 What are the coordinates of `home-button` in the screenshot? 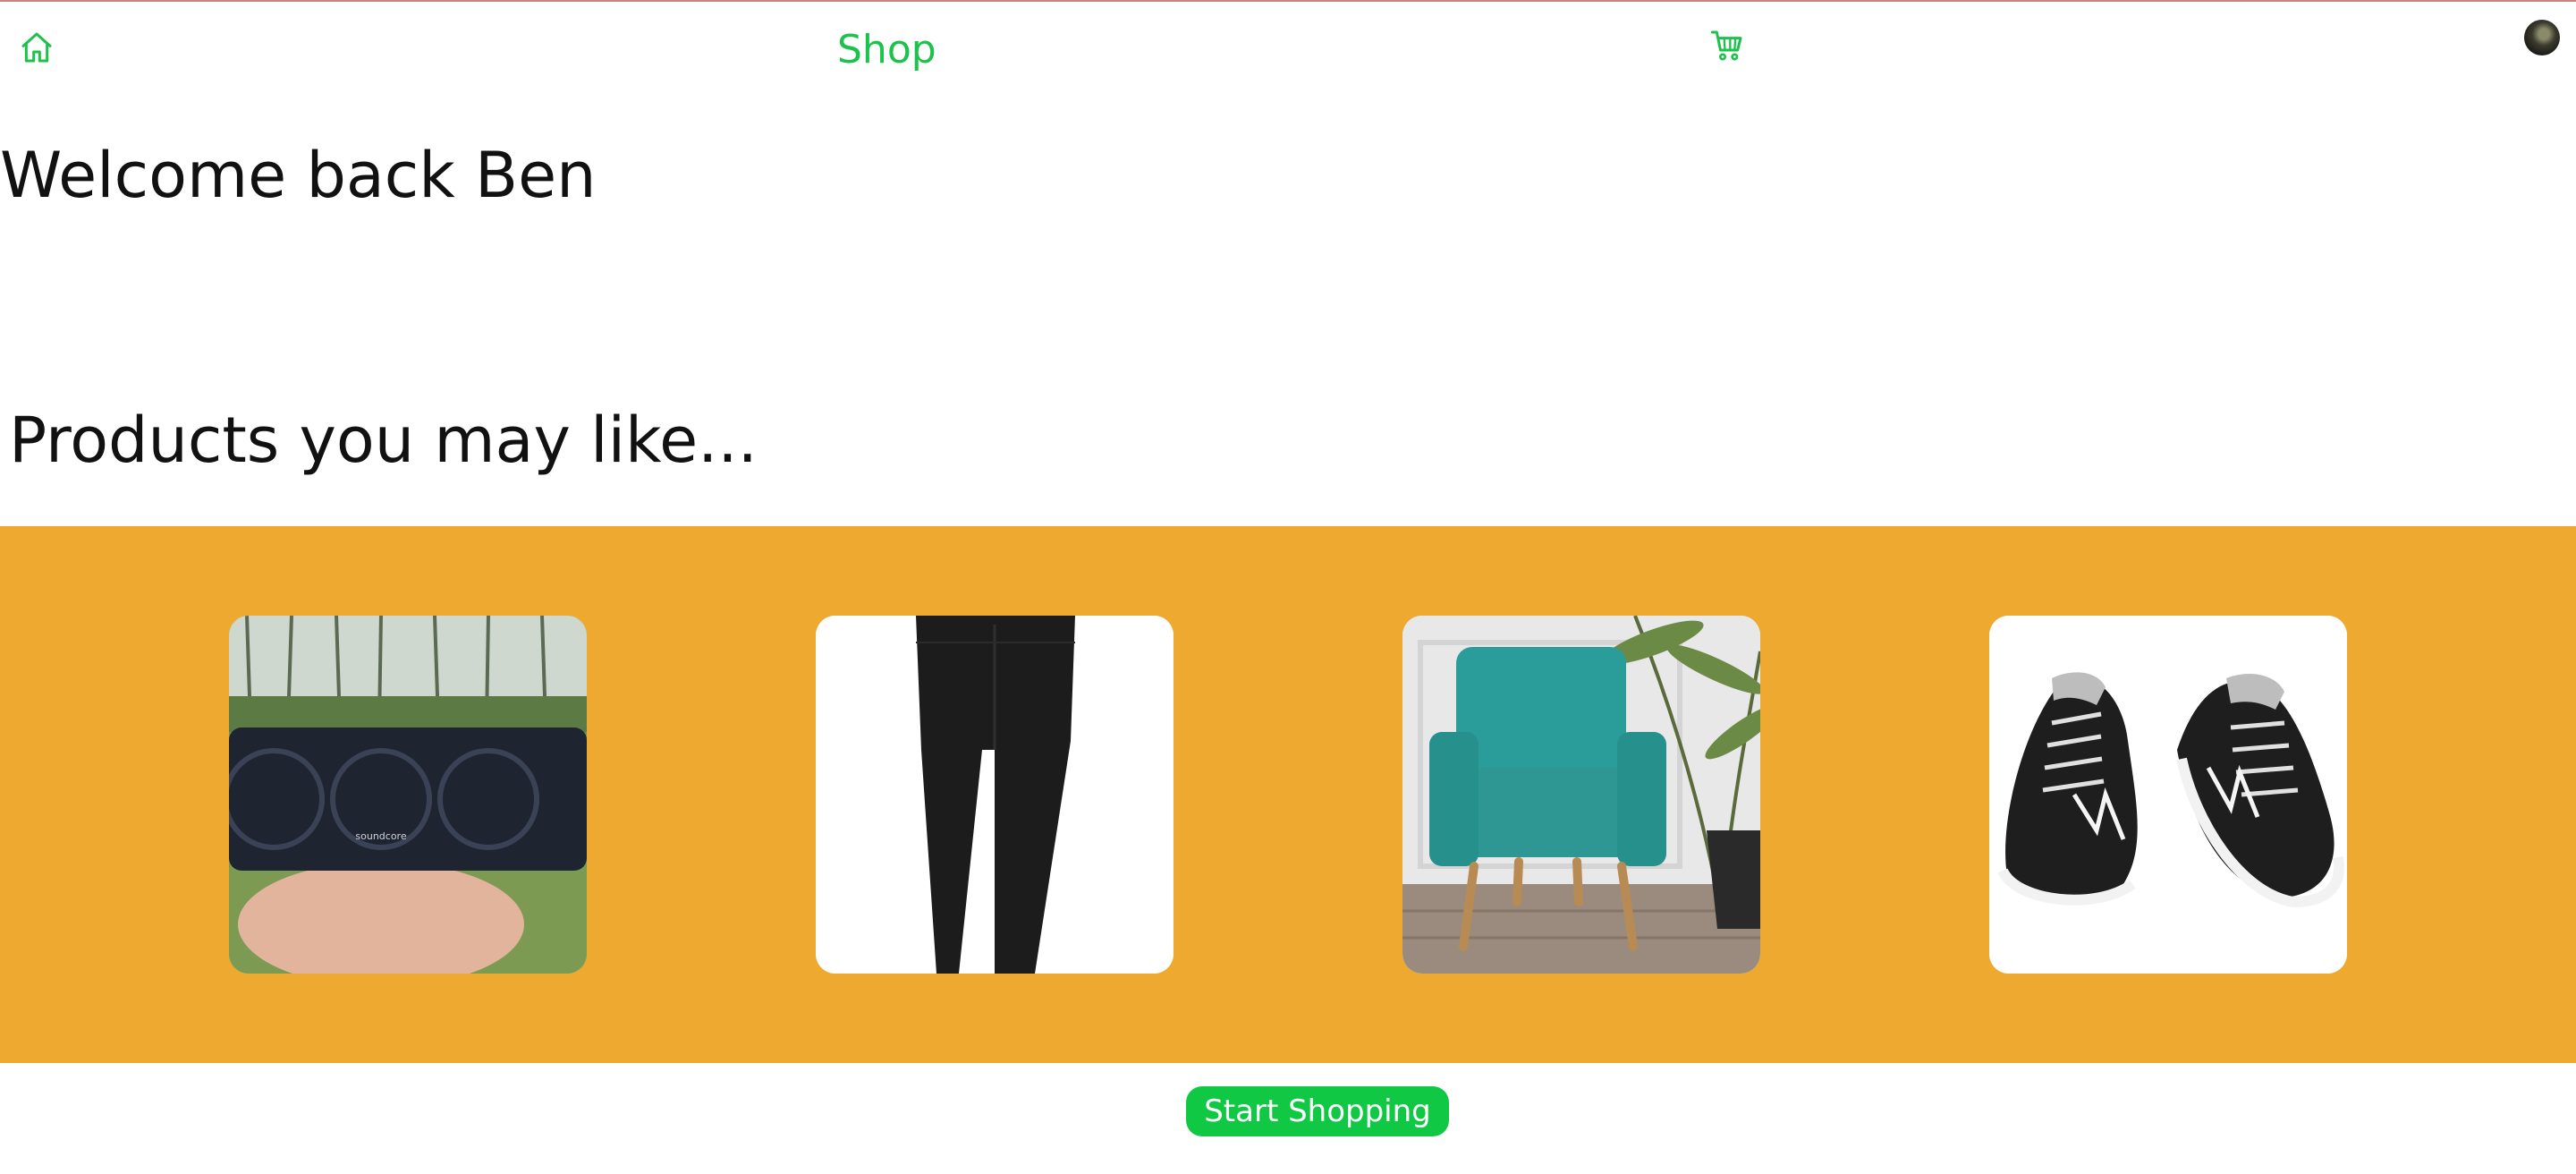 It's located at (36, 47).